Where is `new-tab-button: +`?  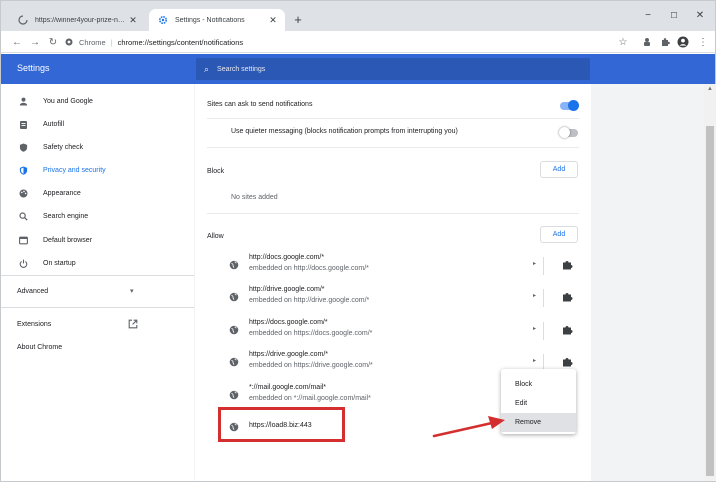 new-tab-button: + is located at coordinates (298, 19).